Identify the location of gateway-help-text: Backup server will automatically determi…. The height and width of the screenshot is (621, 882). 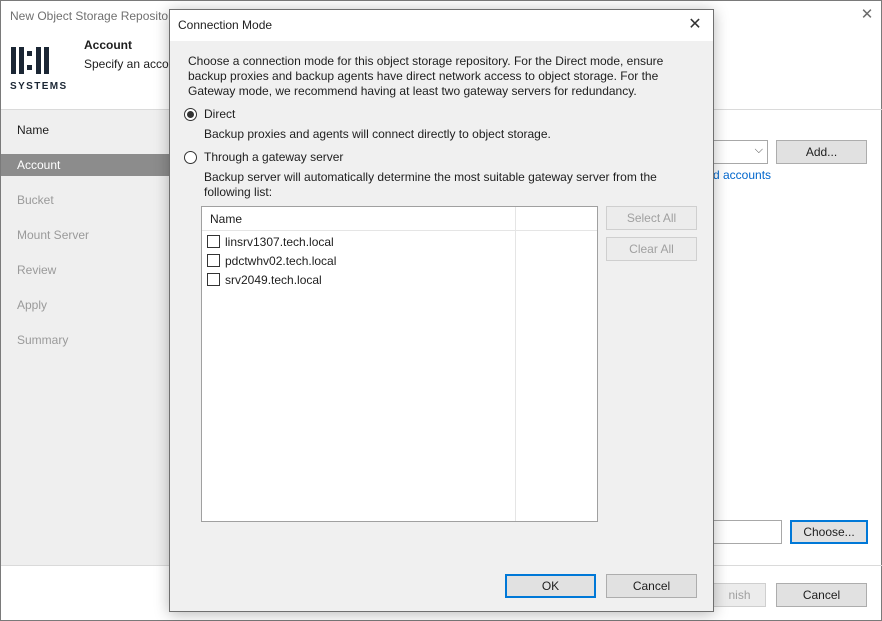
(430, 184).